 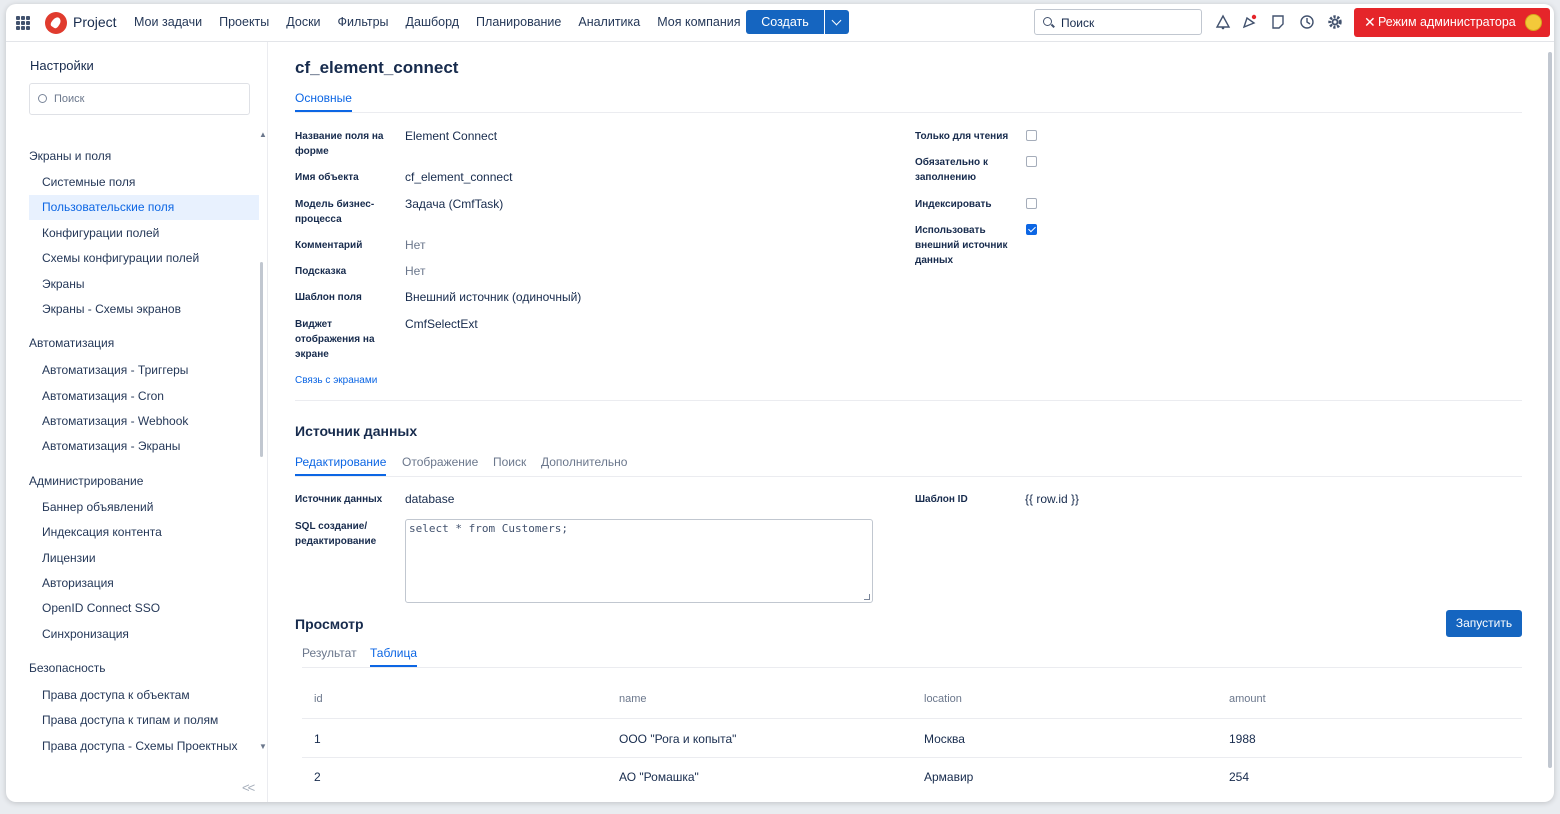 I want to click on sidebar-item-content-indexing: Индексация контента, so click(x=144, y=532).